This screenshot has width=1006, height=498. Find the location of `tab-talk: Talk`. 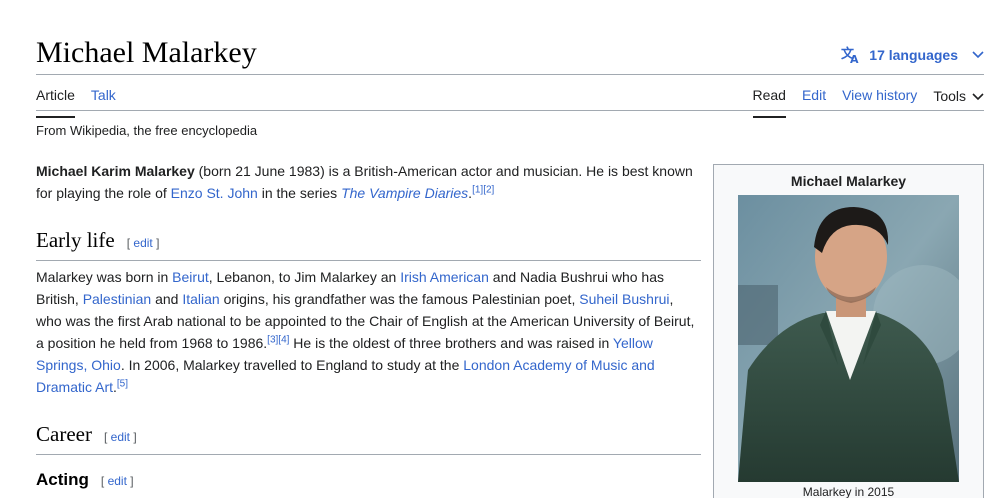

tab-talk: Talk is located at coordinates (103, 102).